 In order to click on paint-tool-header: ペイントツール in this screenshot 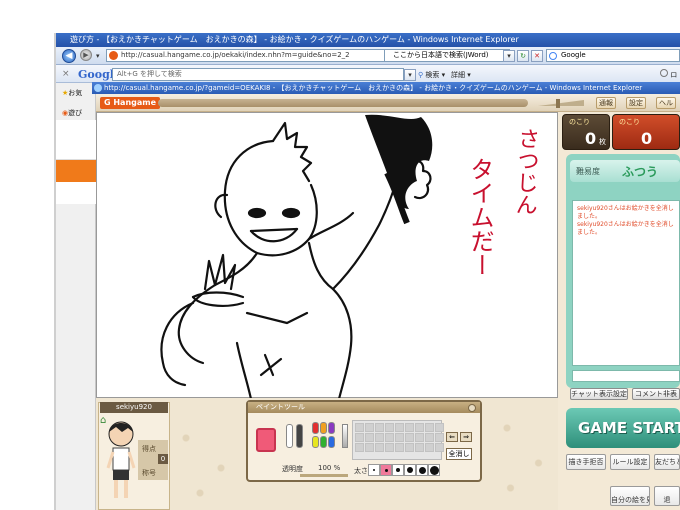, I will do `click(364, 407)`.